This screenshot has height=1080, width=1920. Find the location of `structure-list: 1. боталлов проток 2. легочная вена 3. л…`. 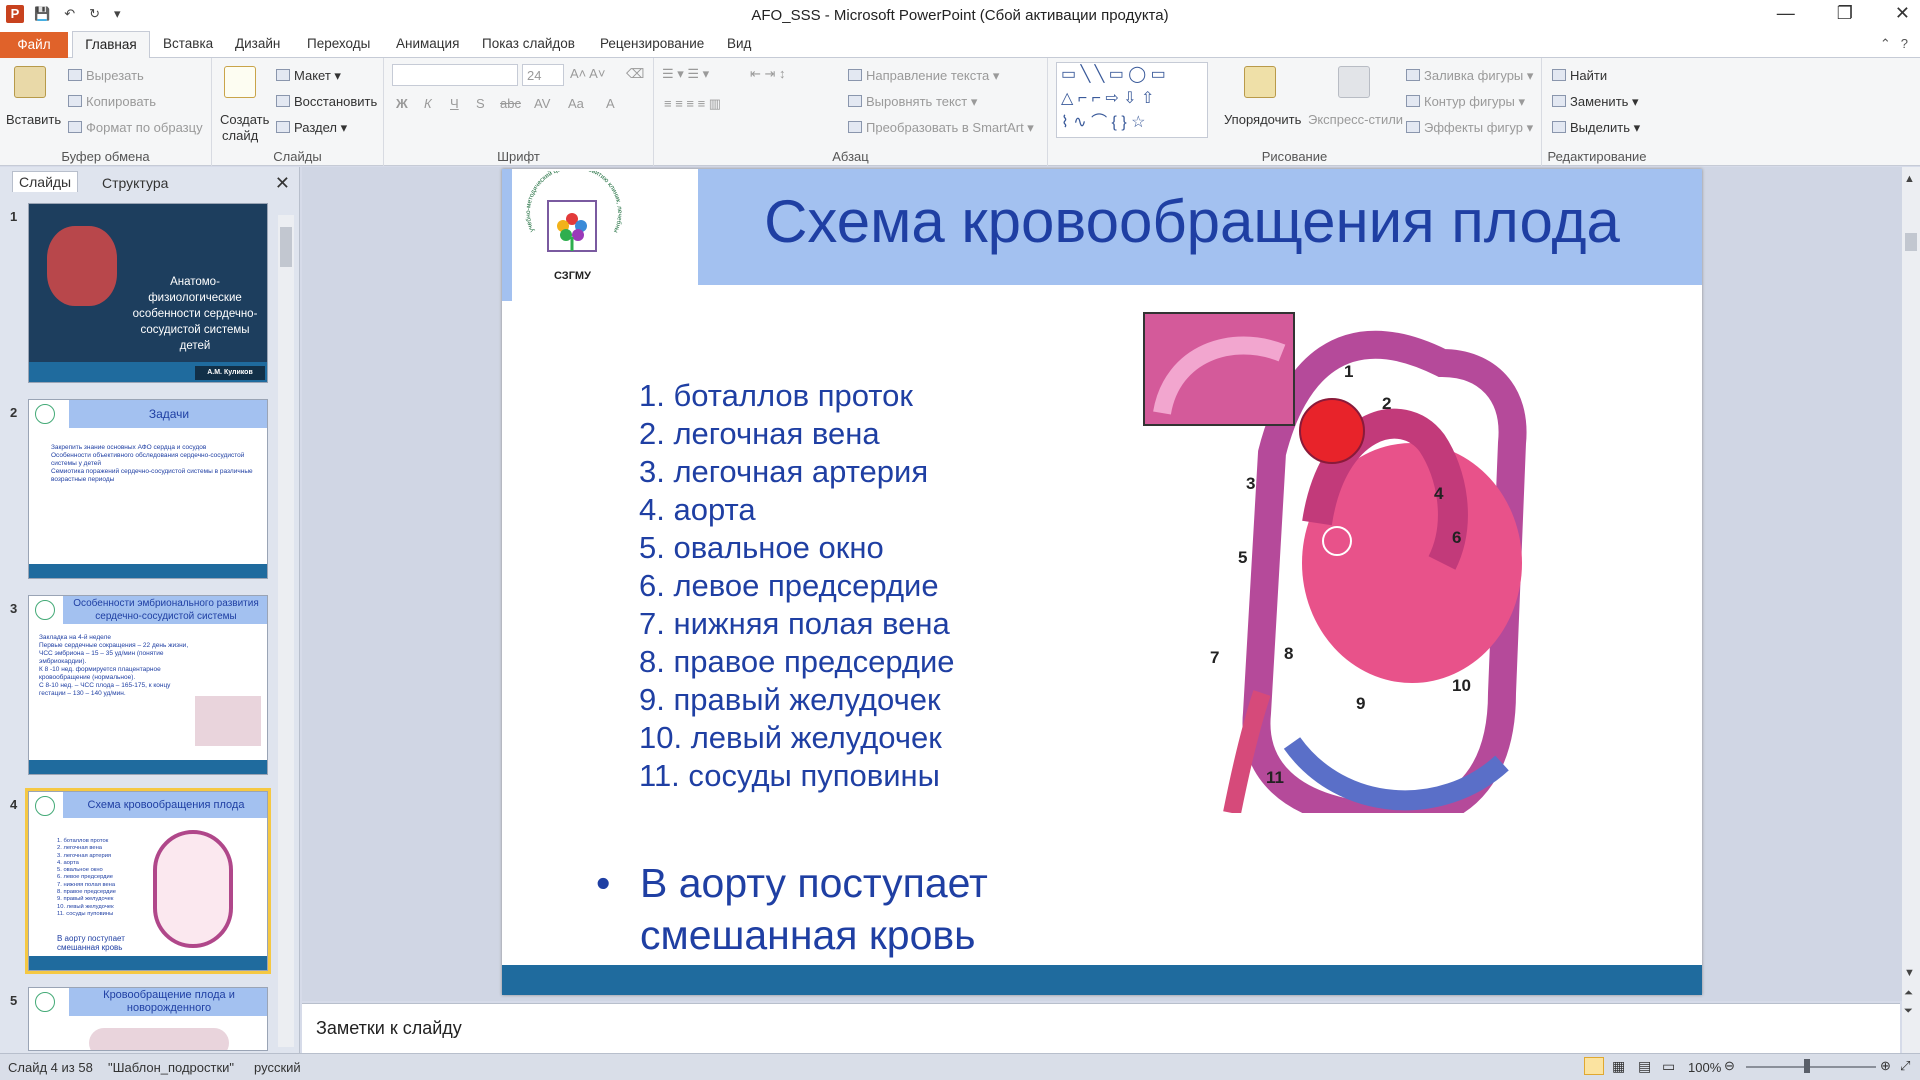

structure-list: 1. боталлов проток 2. легочная вена 3. л… is located at coordinates (797, 586).